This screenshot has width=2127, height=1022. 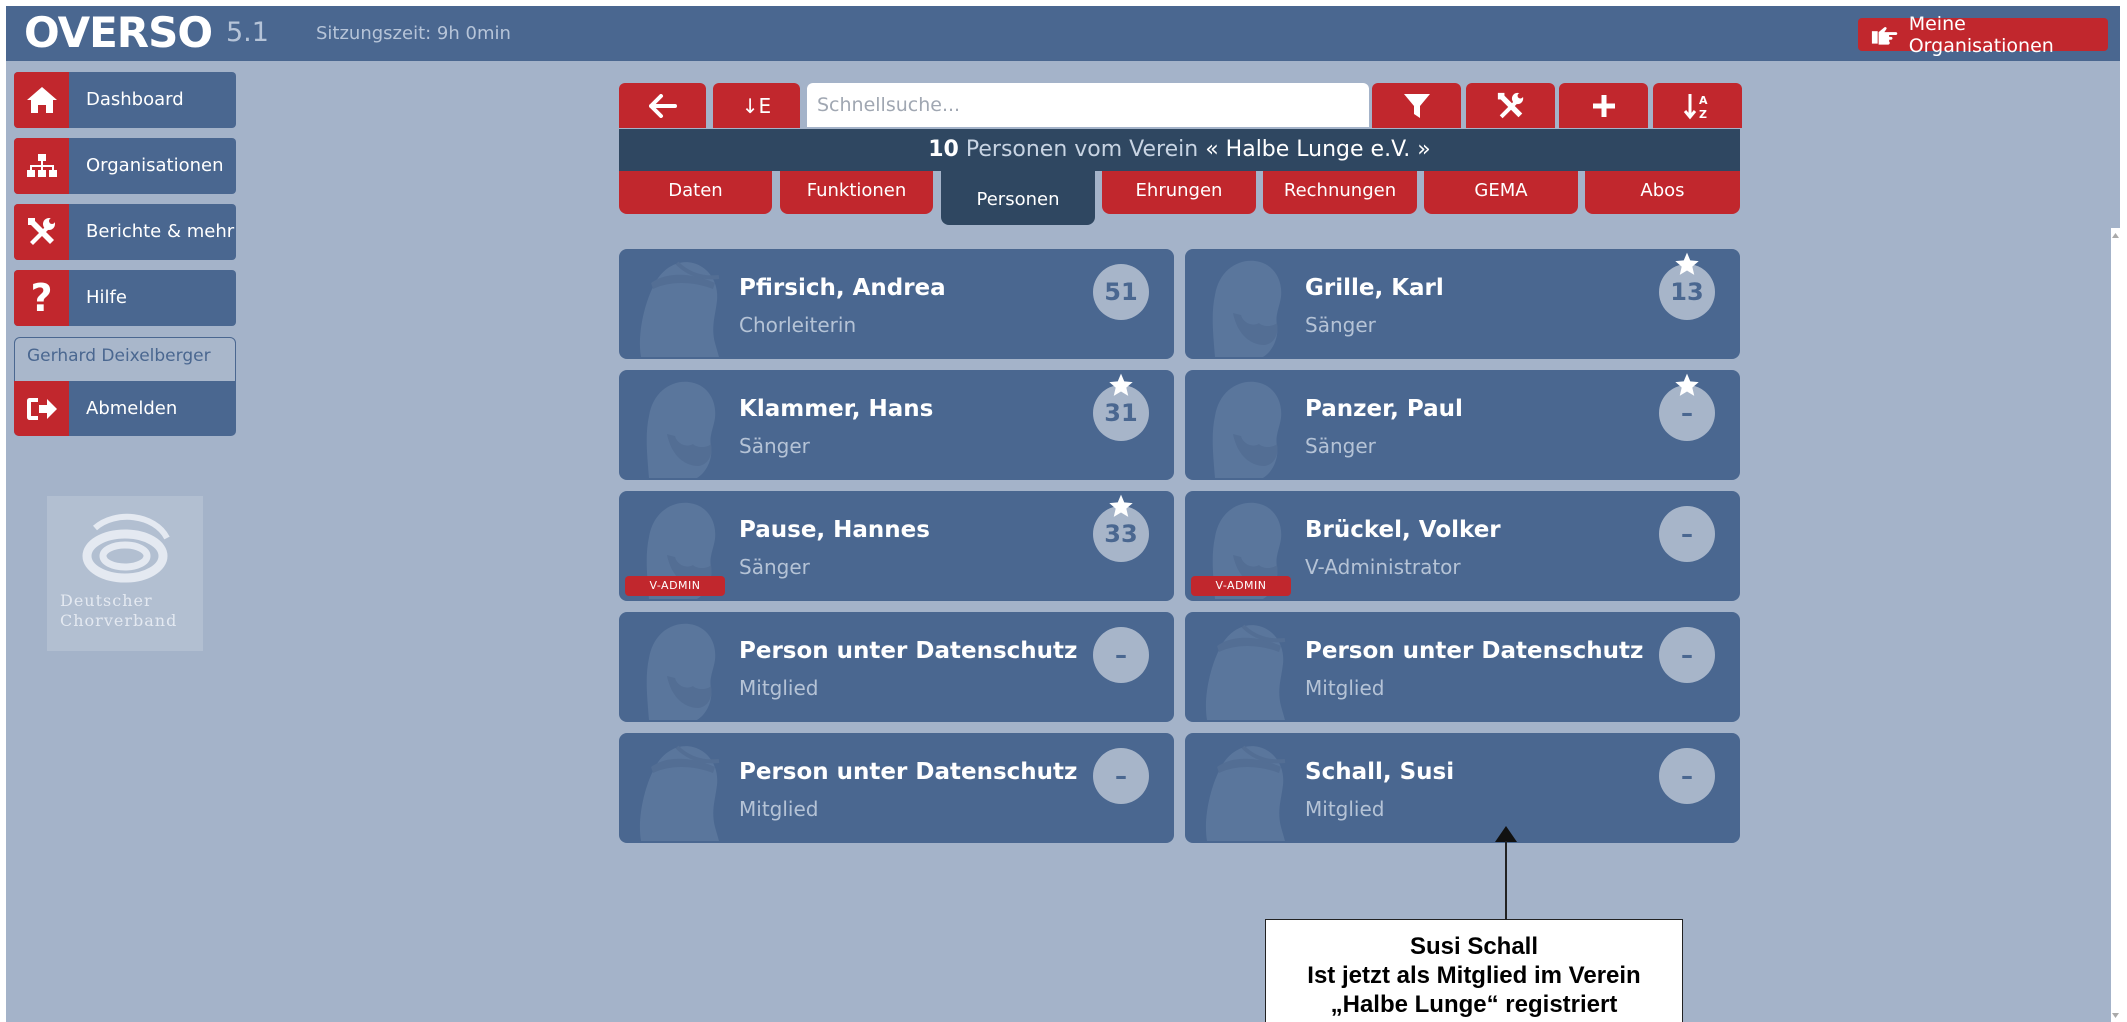 What do you see at coordinates (413, 33) in the screenshot?
I see `session-time: Sitzungszeit: 9h 0min` at bounding box center [413, 33].